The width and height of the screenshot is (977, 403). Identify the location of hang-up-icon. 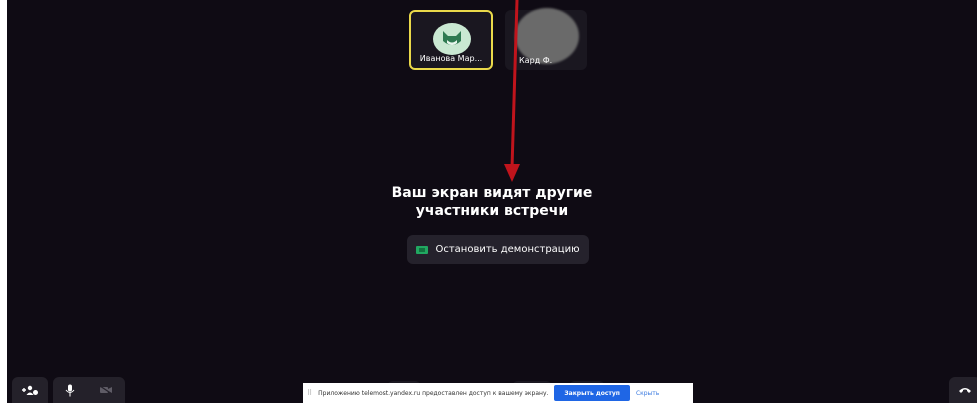
(965, 390).